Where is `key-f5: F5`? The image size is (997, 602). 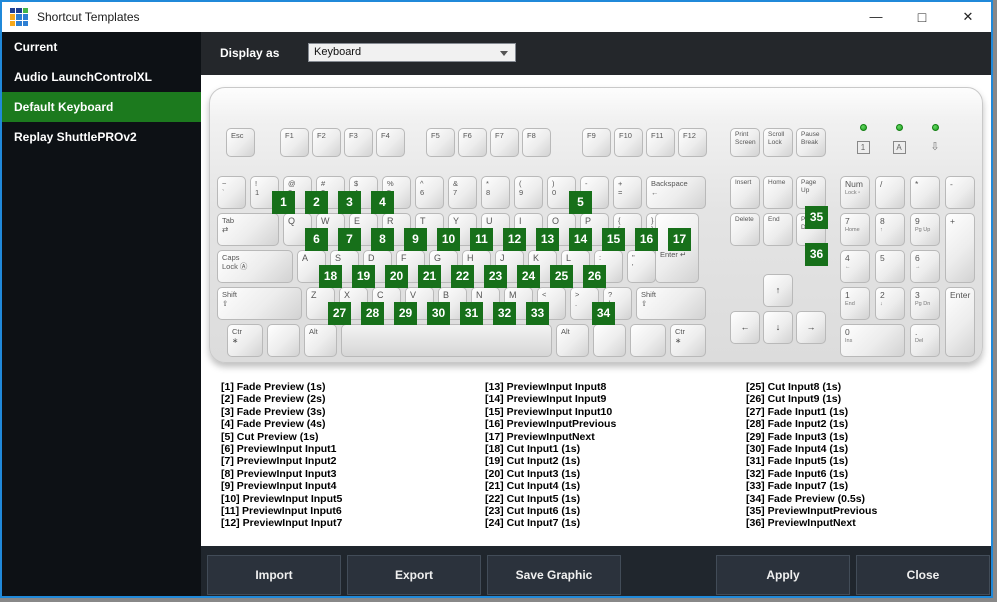
key-f5: F5 is located at coordinates (440, 142).